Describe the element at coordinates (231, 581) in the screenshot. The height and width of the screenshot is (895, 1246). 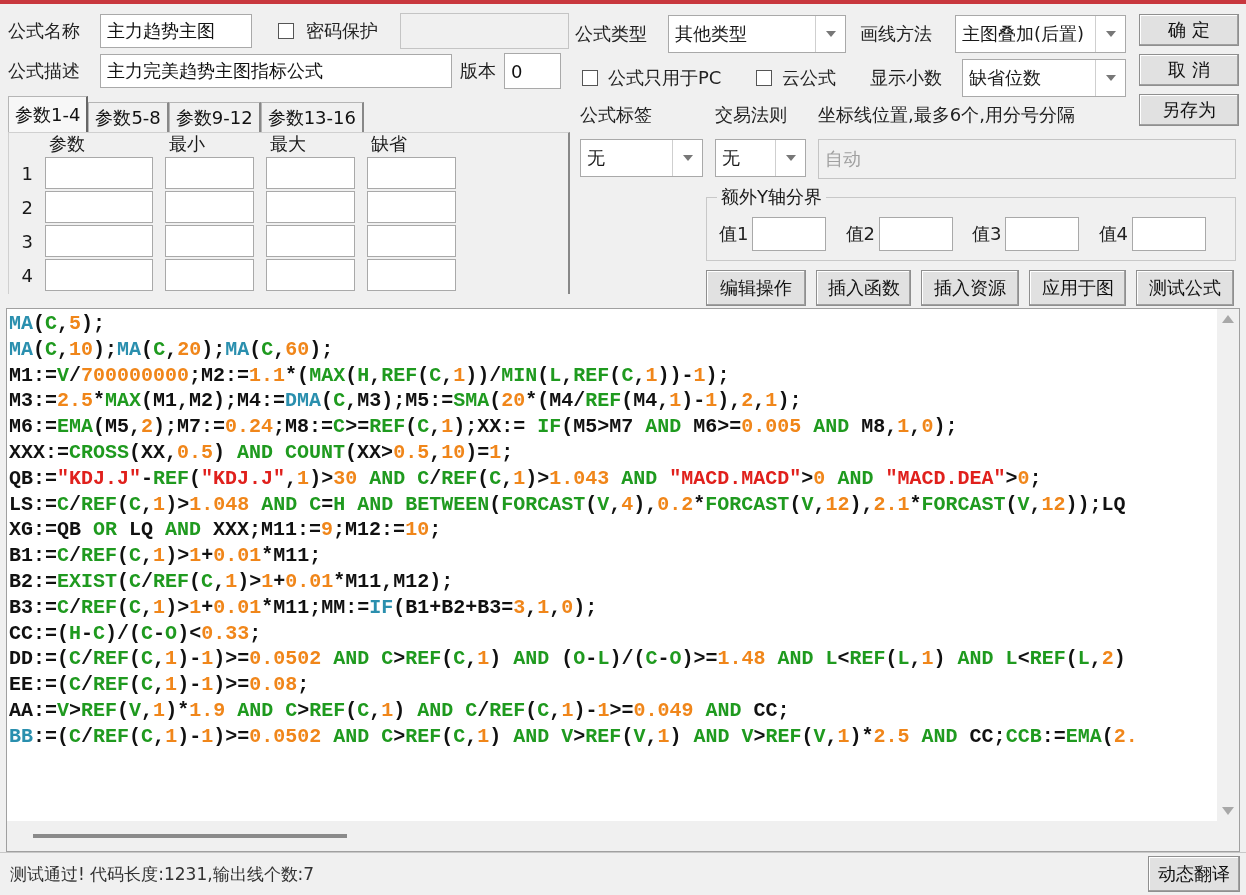
I see `code-line: B2:=EXIST(C/REF(C,1)>1+0.01*M11,M12);` at that location.